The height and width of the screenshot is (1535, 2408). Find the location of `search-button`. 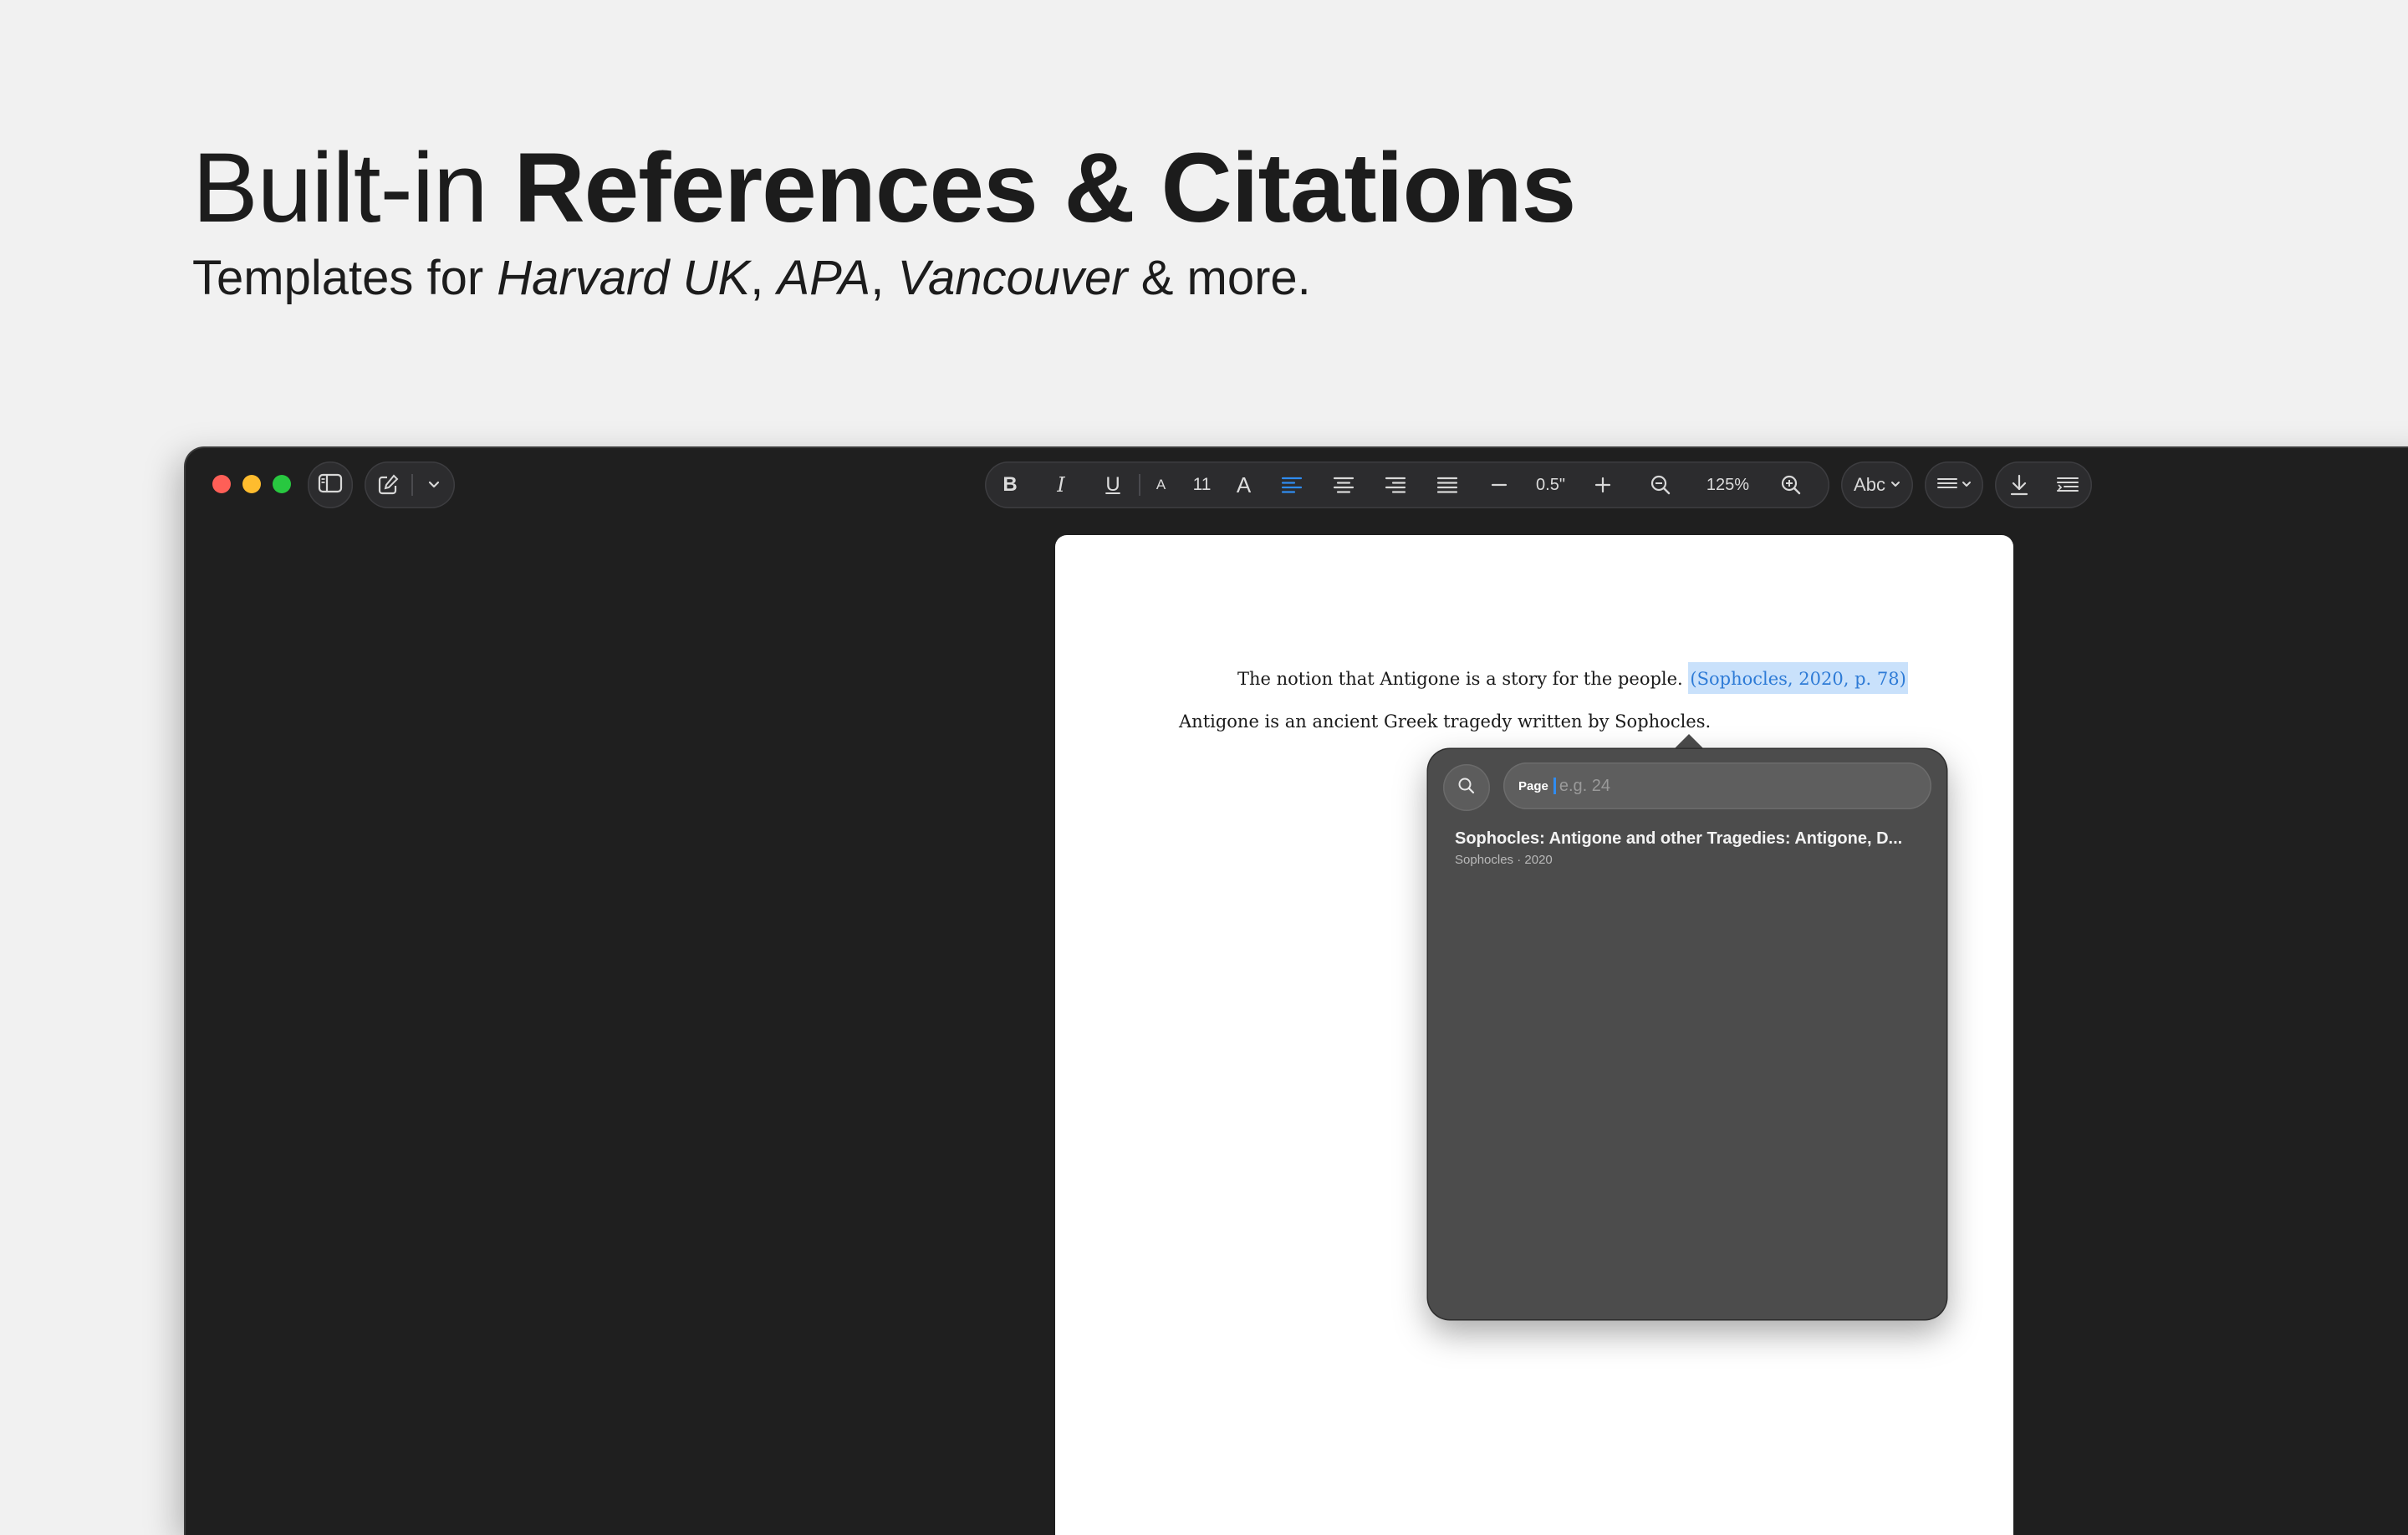

search-button is located at coordinates (1466, 787).